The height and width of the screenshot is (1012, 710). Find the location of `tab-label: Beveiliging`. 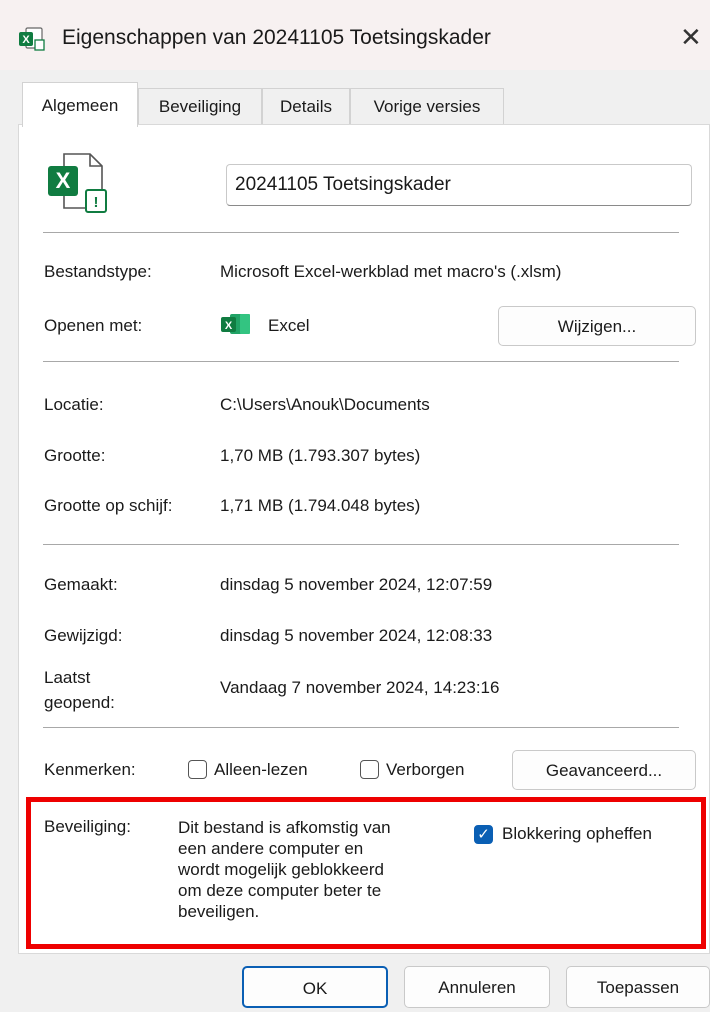

tab-label: Beveiliging is located at coordinates (200, 106).